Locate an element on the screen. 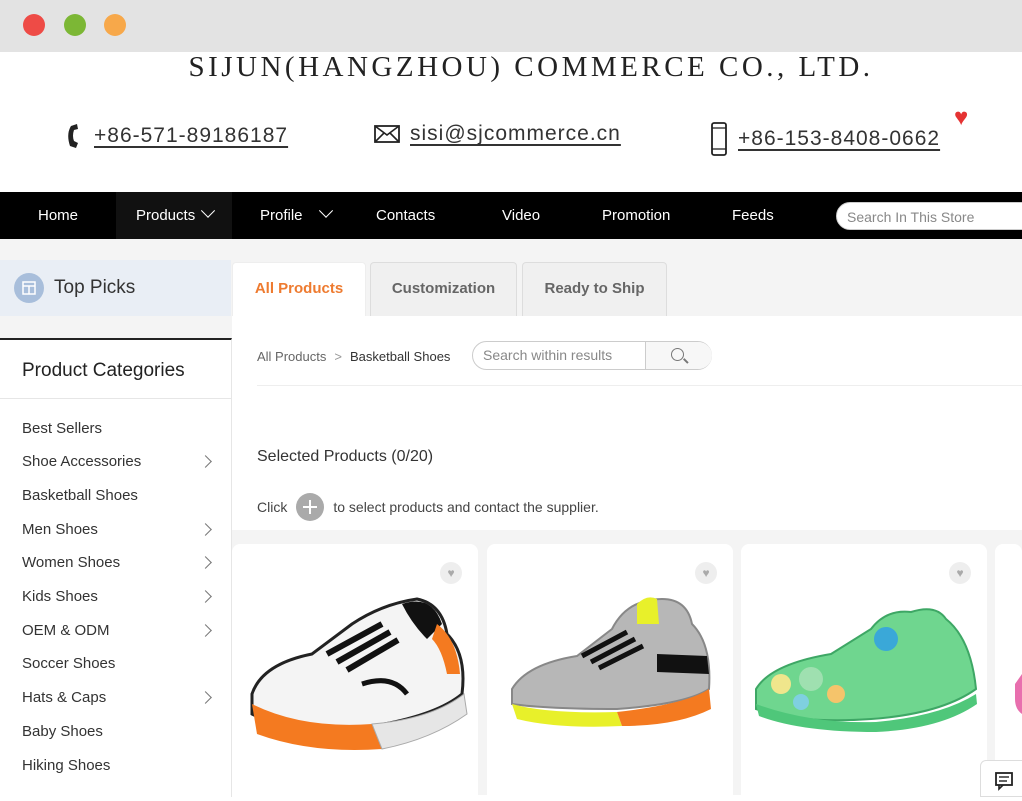 The height and width of the screenshot is (801, 1022). category-label: Men Shoes is located at coordinates (60, 529).